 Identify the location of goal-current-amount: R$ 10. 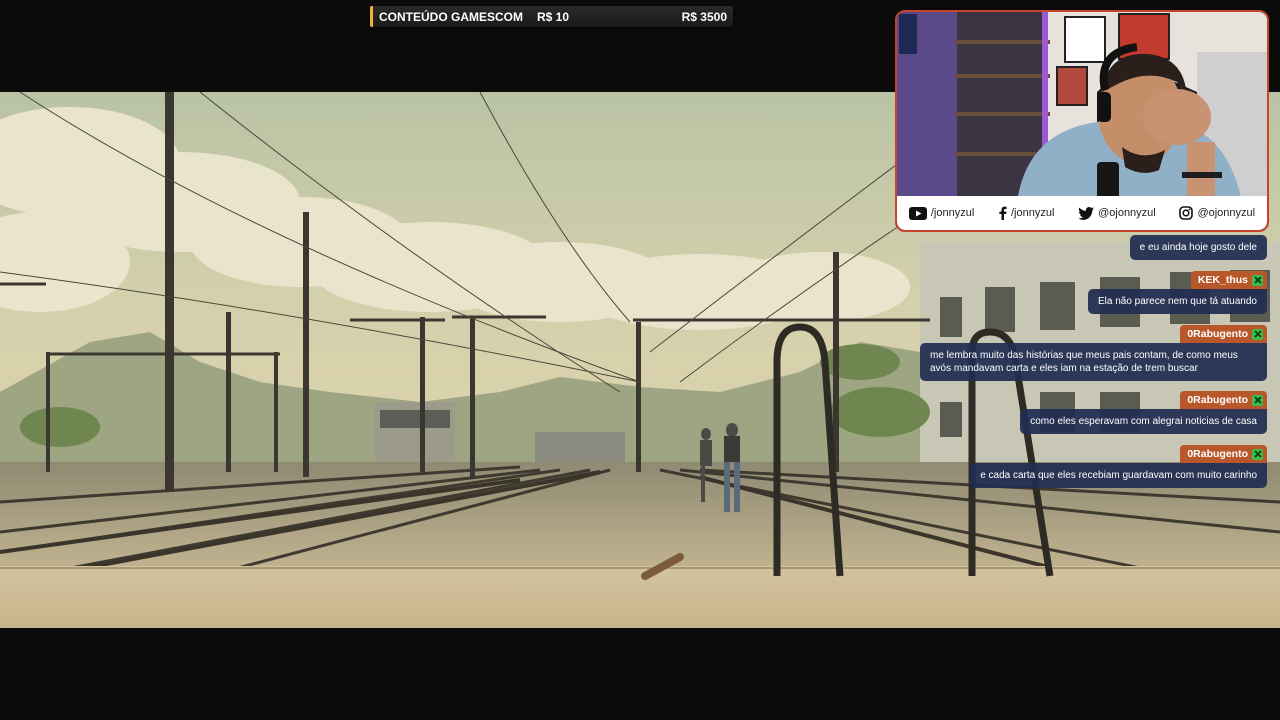
(553, 17).